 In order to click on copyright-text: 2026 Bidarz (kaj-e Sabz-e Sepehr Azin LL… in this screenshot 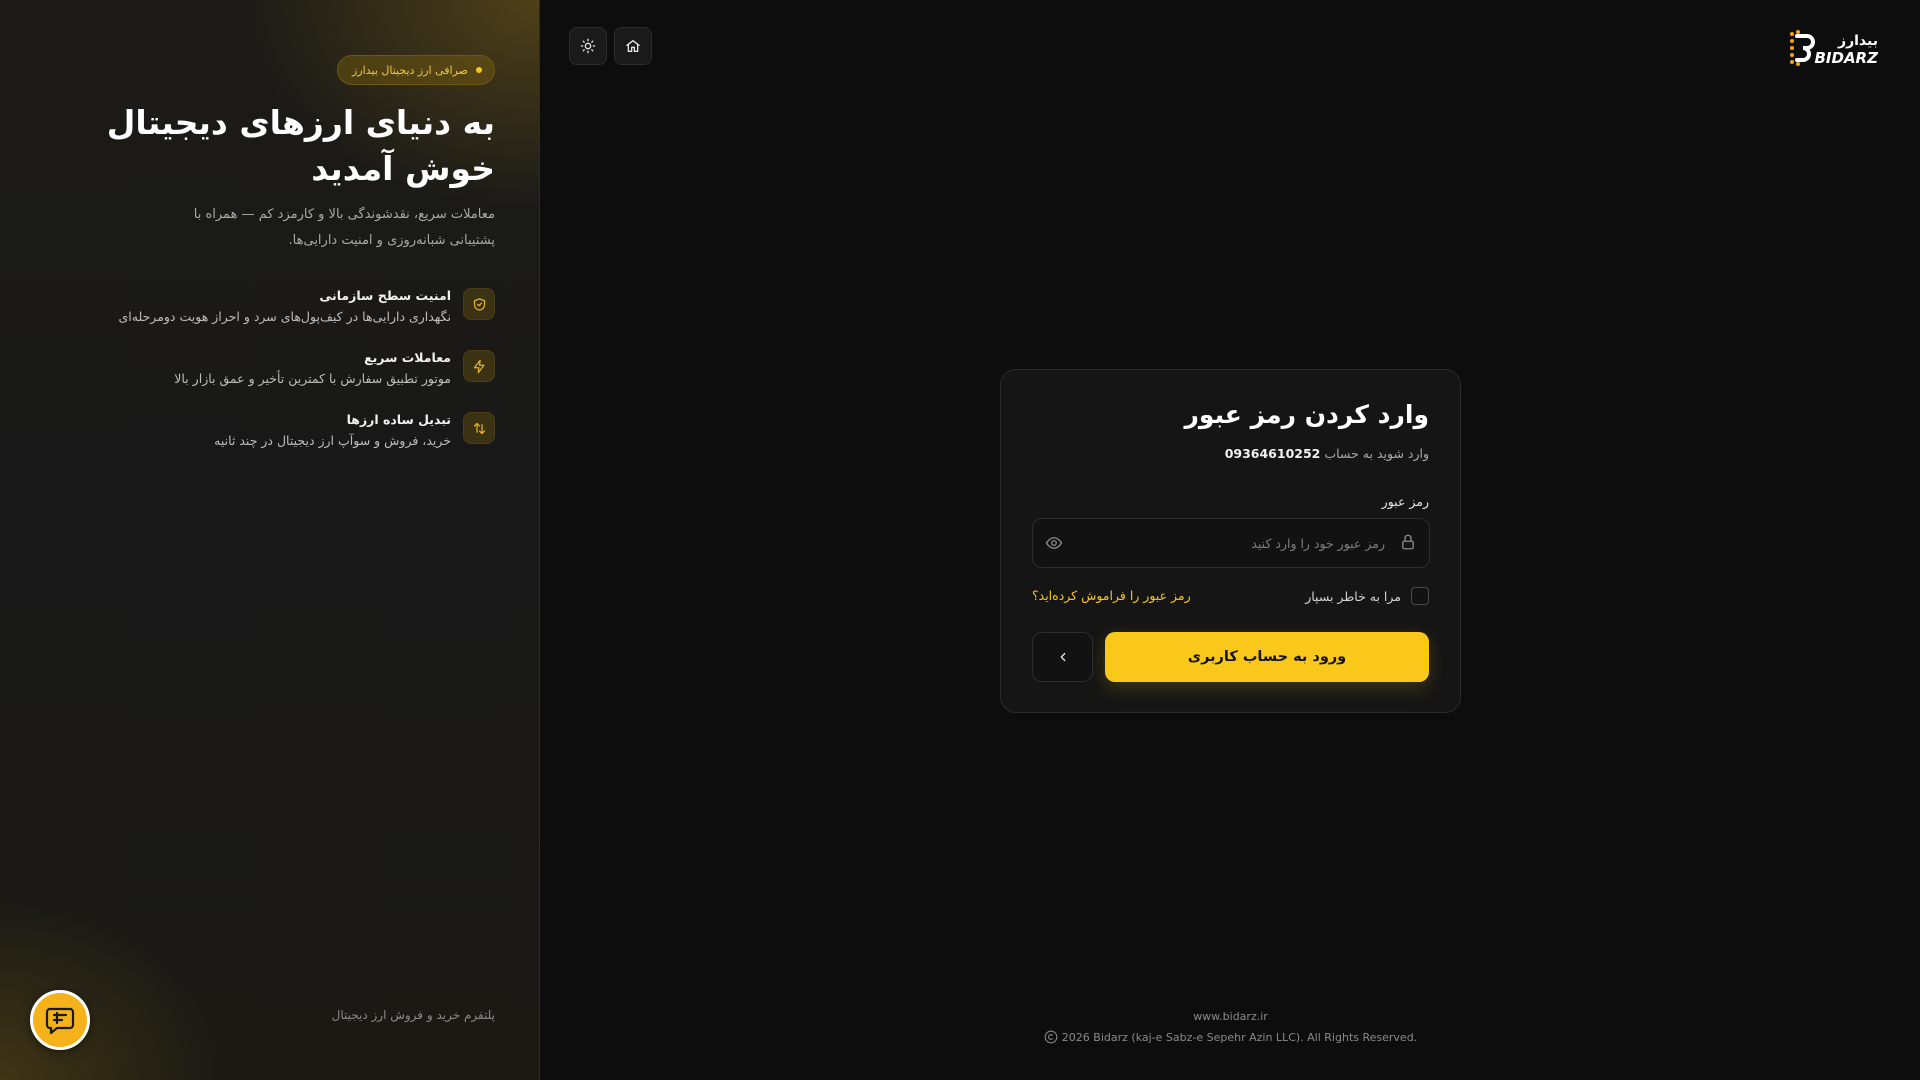, I will do `click(1239, 1037)`.